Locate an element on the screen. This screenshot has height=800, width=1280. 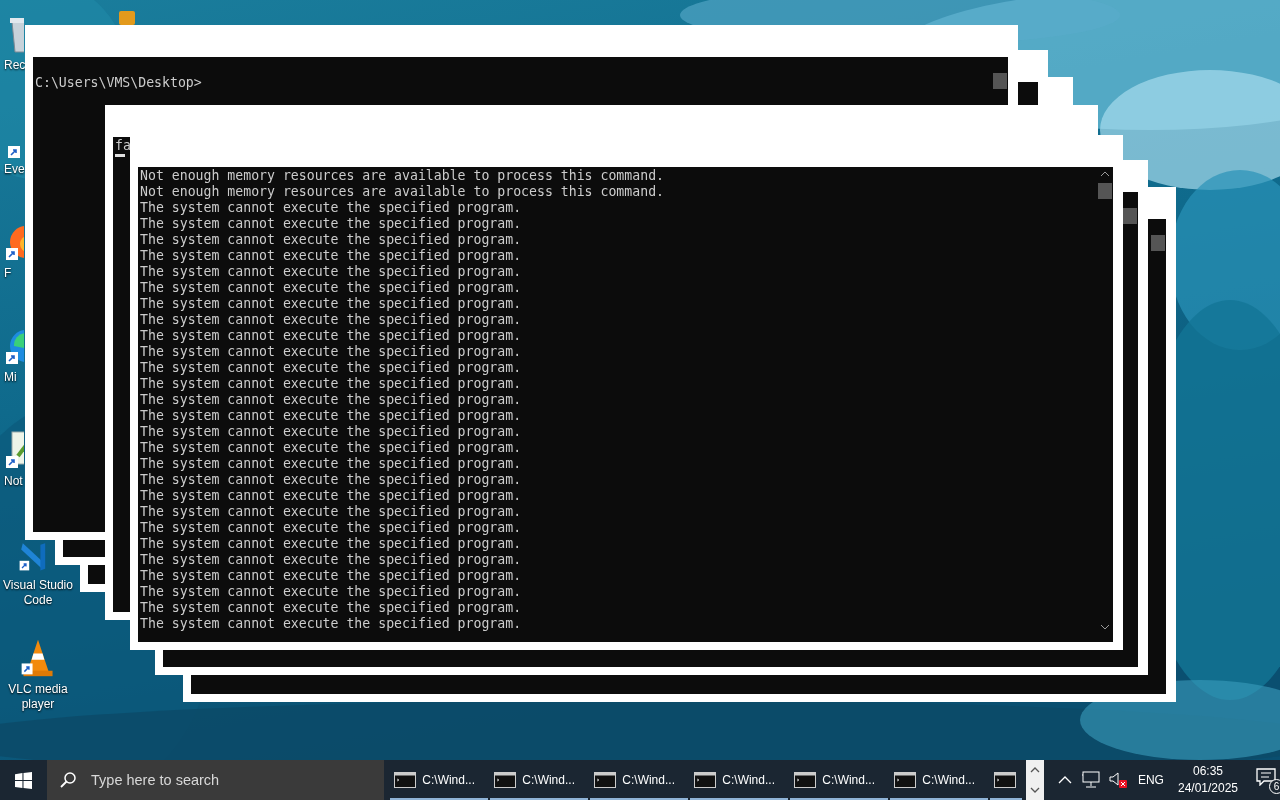
icon-label: Visual Studio Code is located at coordinates (38, 593).